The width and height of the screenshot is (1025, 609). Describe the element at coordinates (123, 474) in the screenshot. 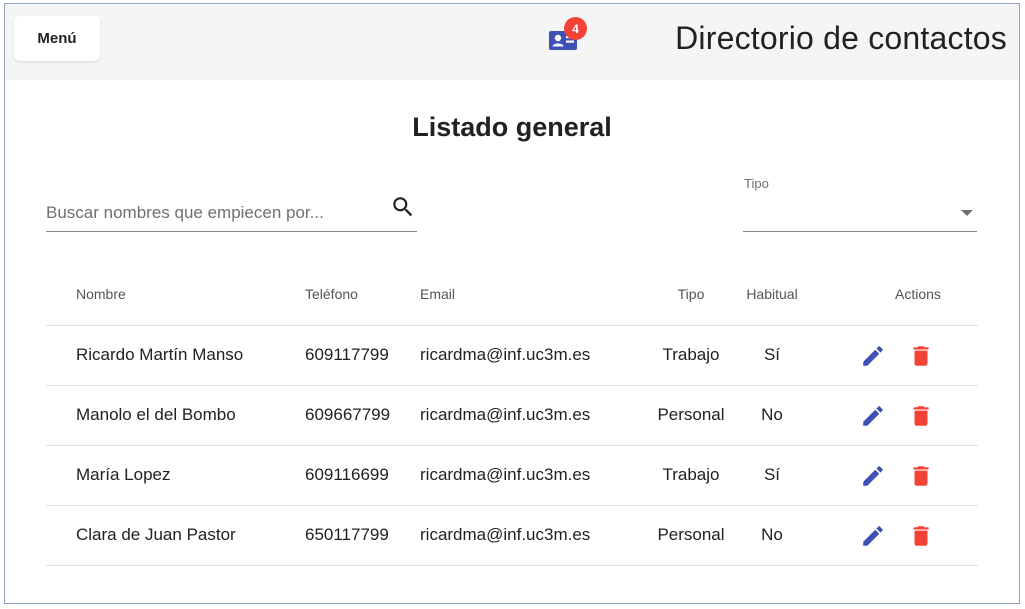

I see `cell-name: María Lopez` at that location.